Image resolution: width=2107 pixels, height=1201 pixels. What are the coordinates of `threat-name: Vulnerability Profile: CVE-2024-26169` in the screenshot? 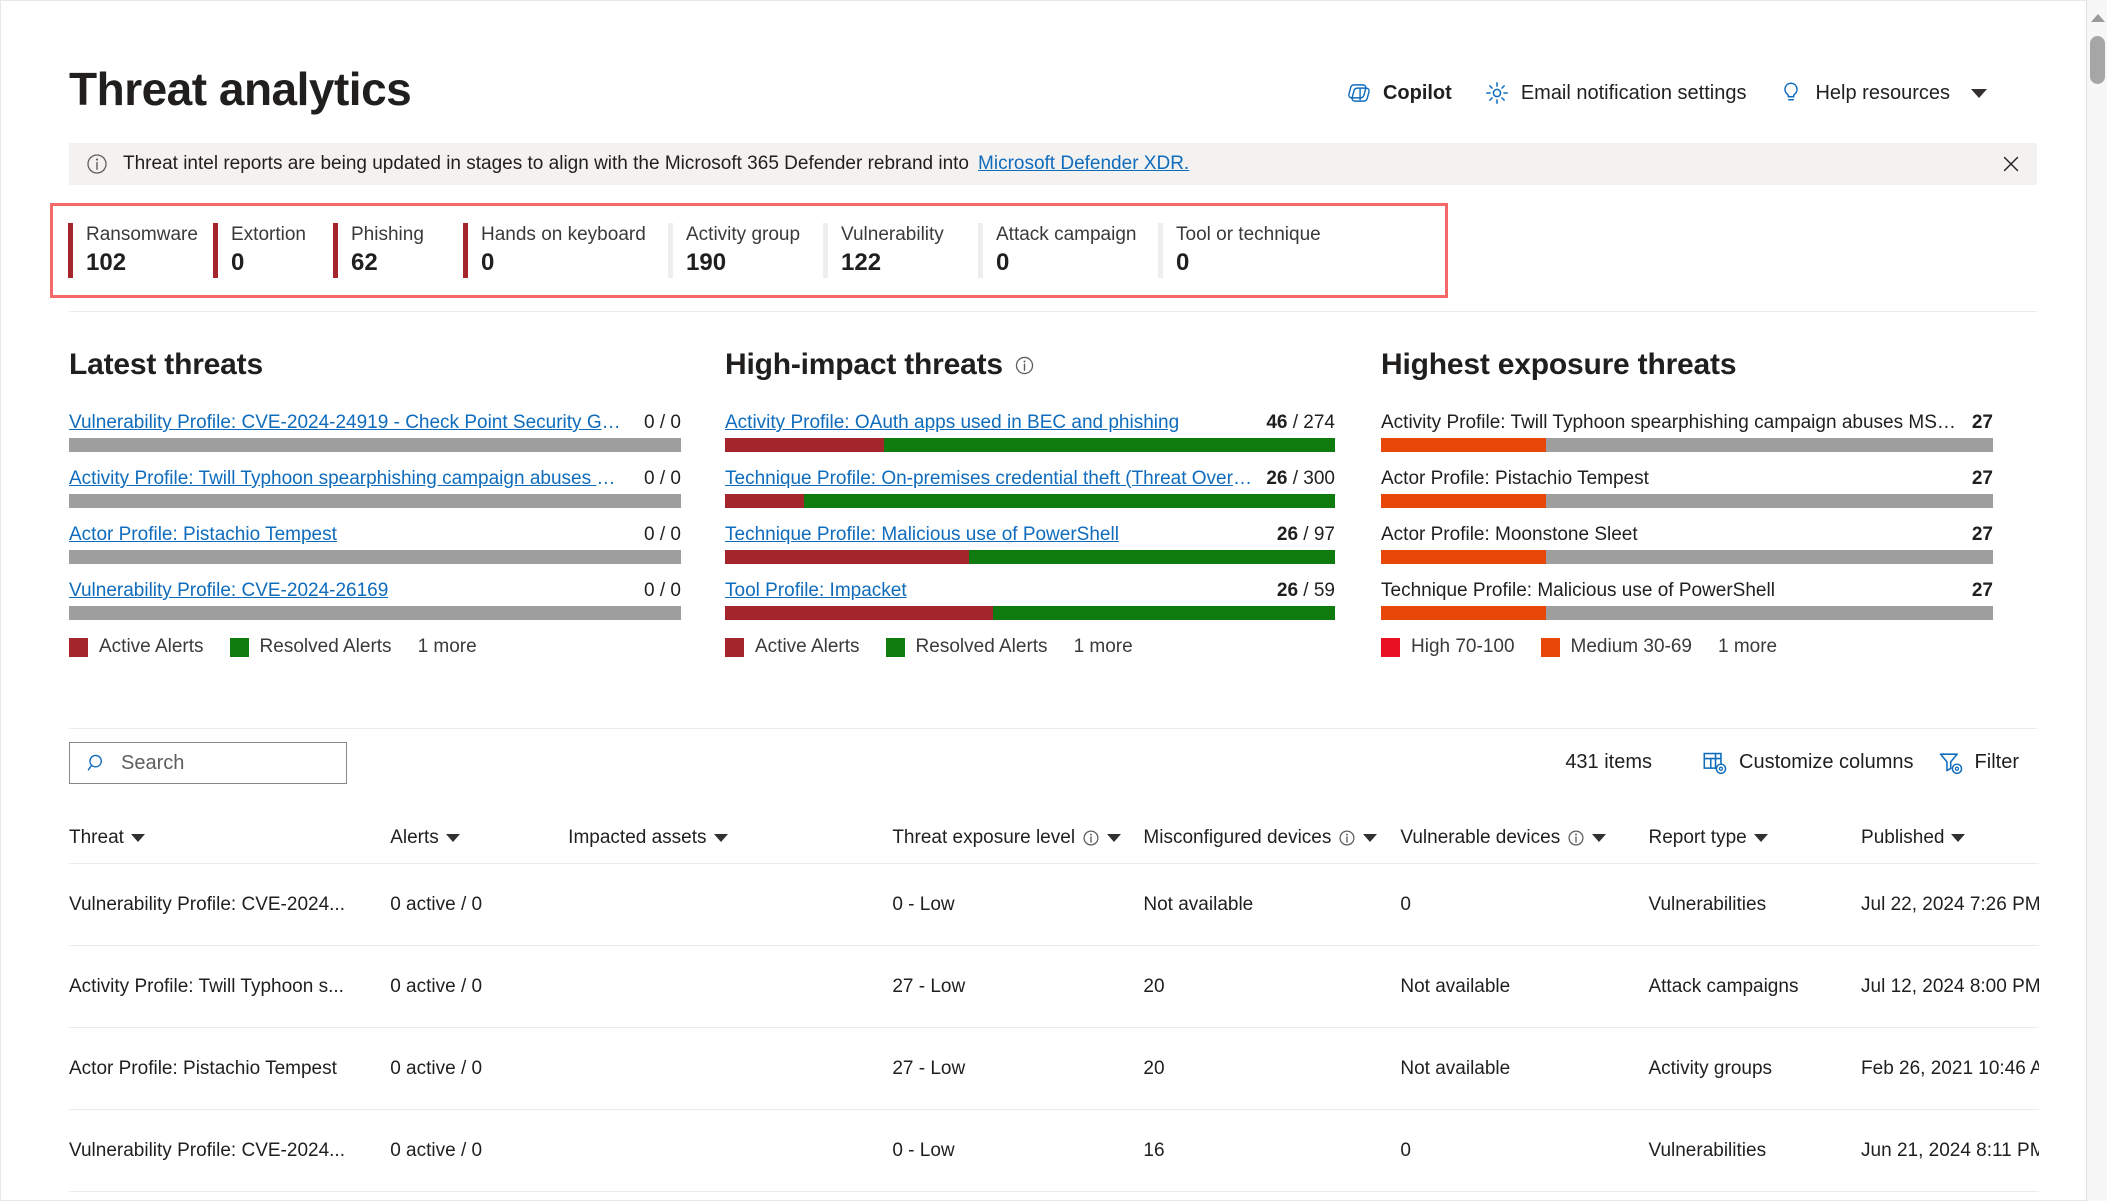 It's located at (228, 591).